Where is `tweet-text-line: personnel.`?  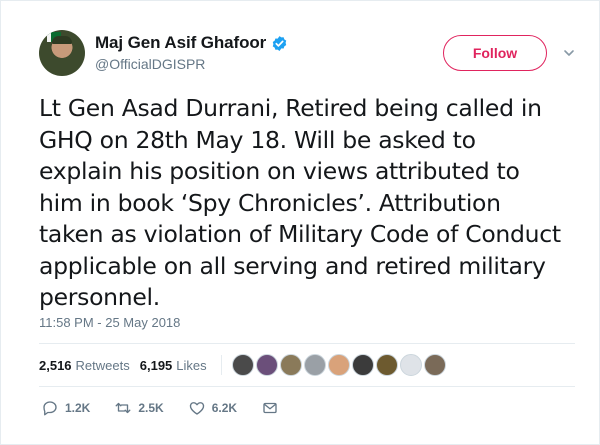 tweet-text-line: personnel. is located at coordinates (99, 297).